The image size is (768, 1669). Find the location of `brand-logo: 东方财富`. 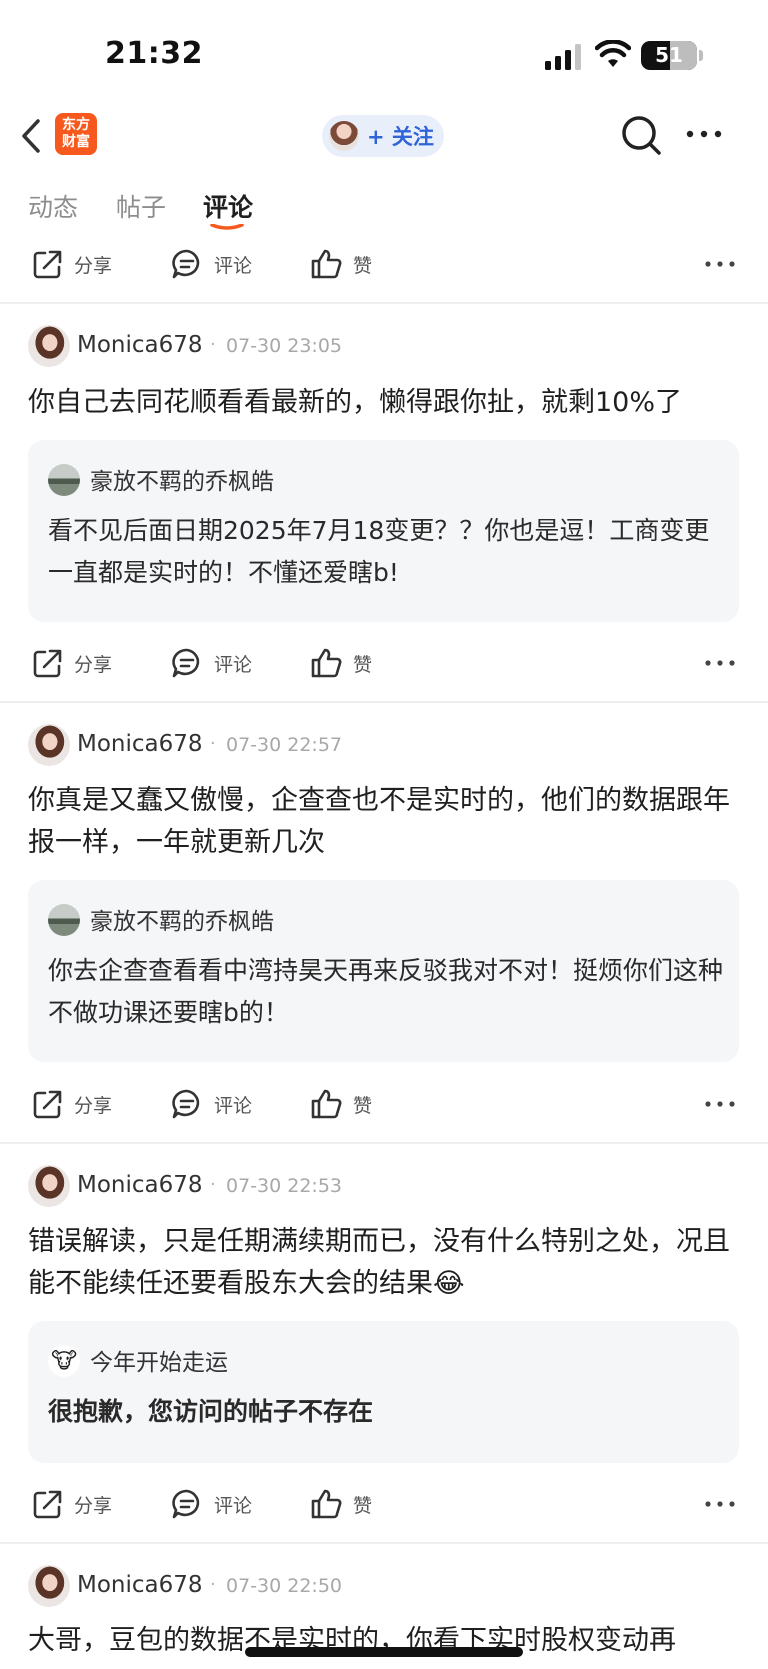

brand-logo: 东方财富 is located at coordinates (76, 134).